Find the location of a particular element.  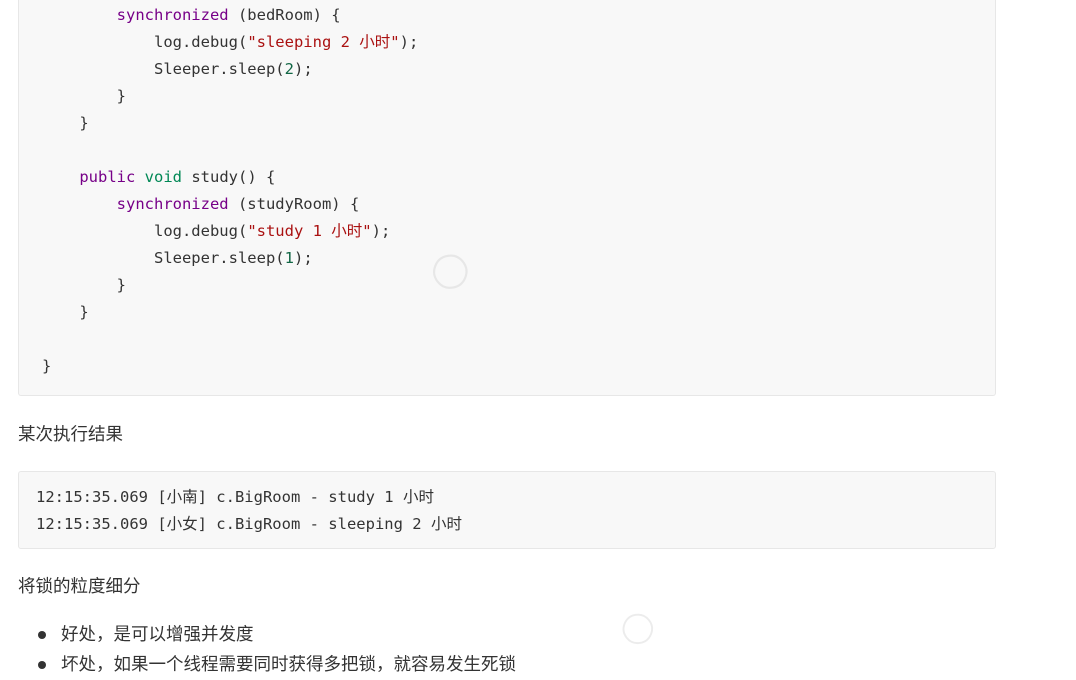

code-text: (bedRoom) { is located at coordinates (284, 15).